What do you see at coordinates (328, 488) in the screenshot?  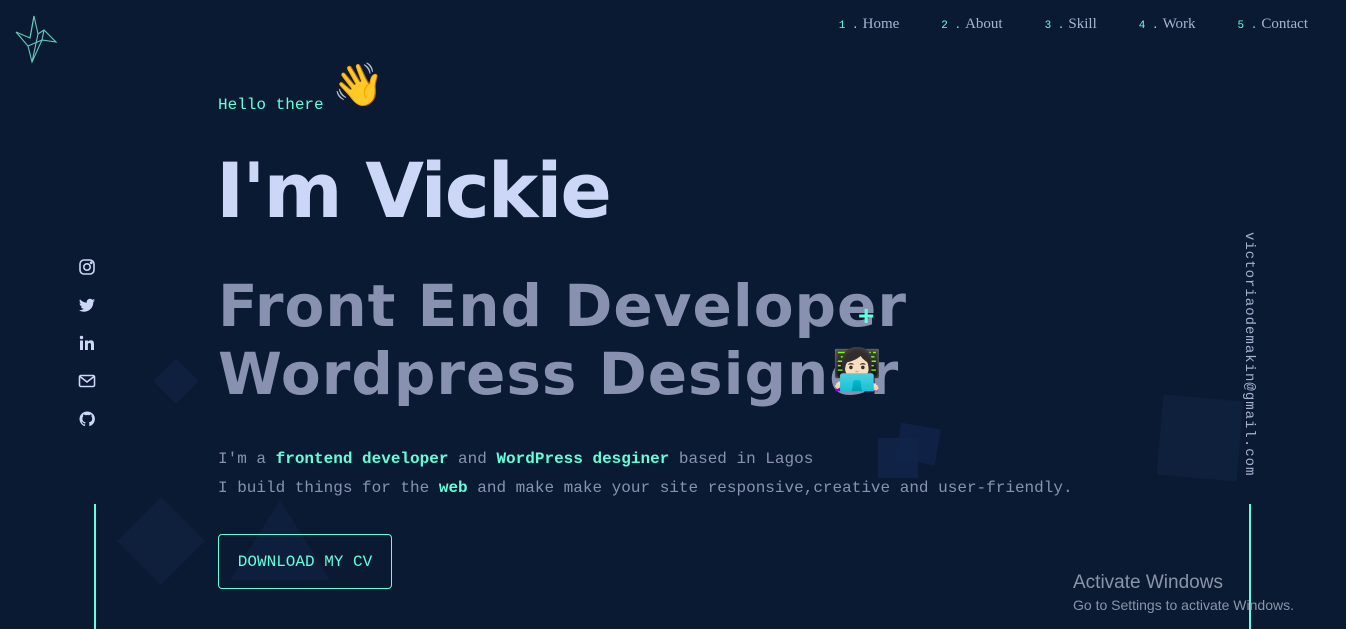 I see `desc-text: I build things for the` at bounding box center [328, 488].